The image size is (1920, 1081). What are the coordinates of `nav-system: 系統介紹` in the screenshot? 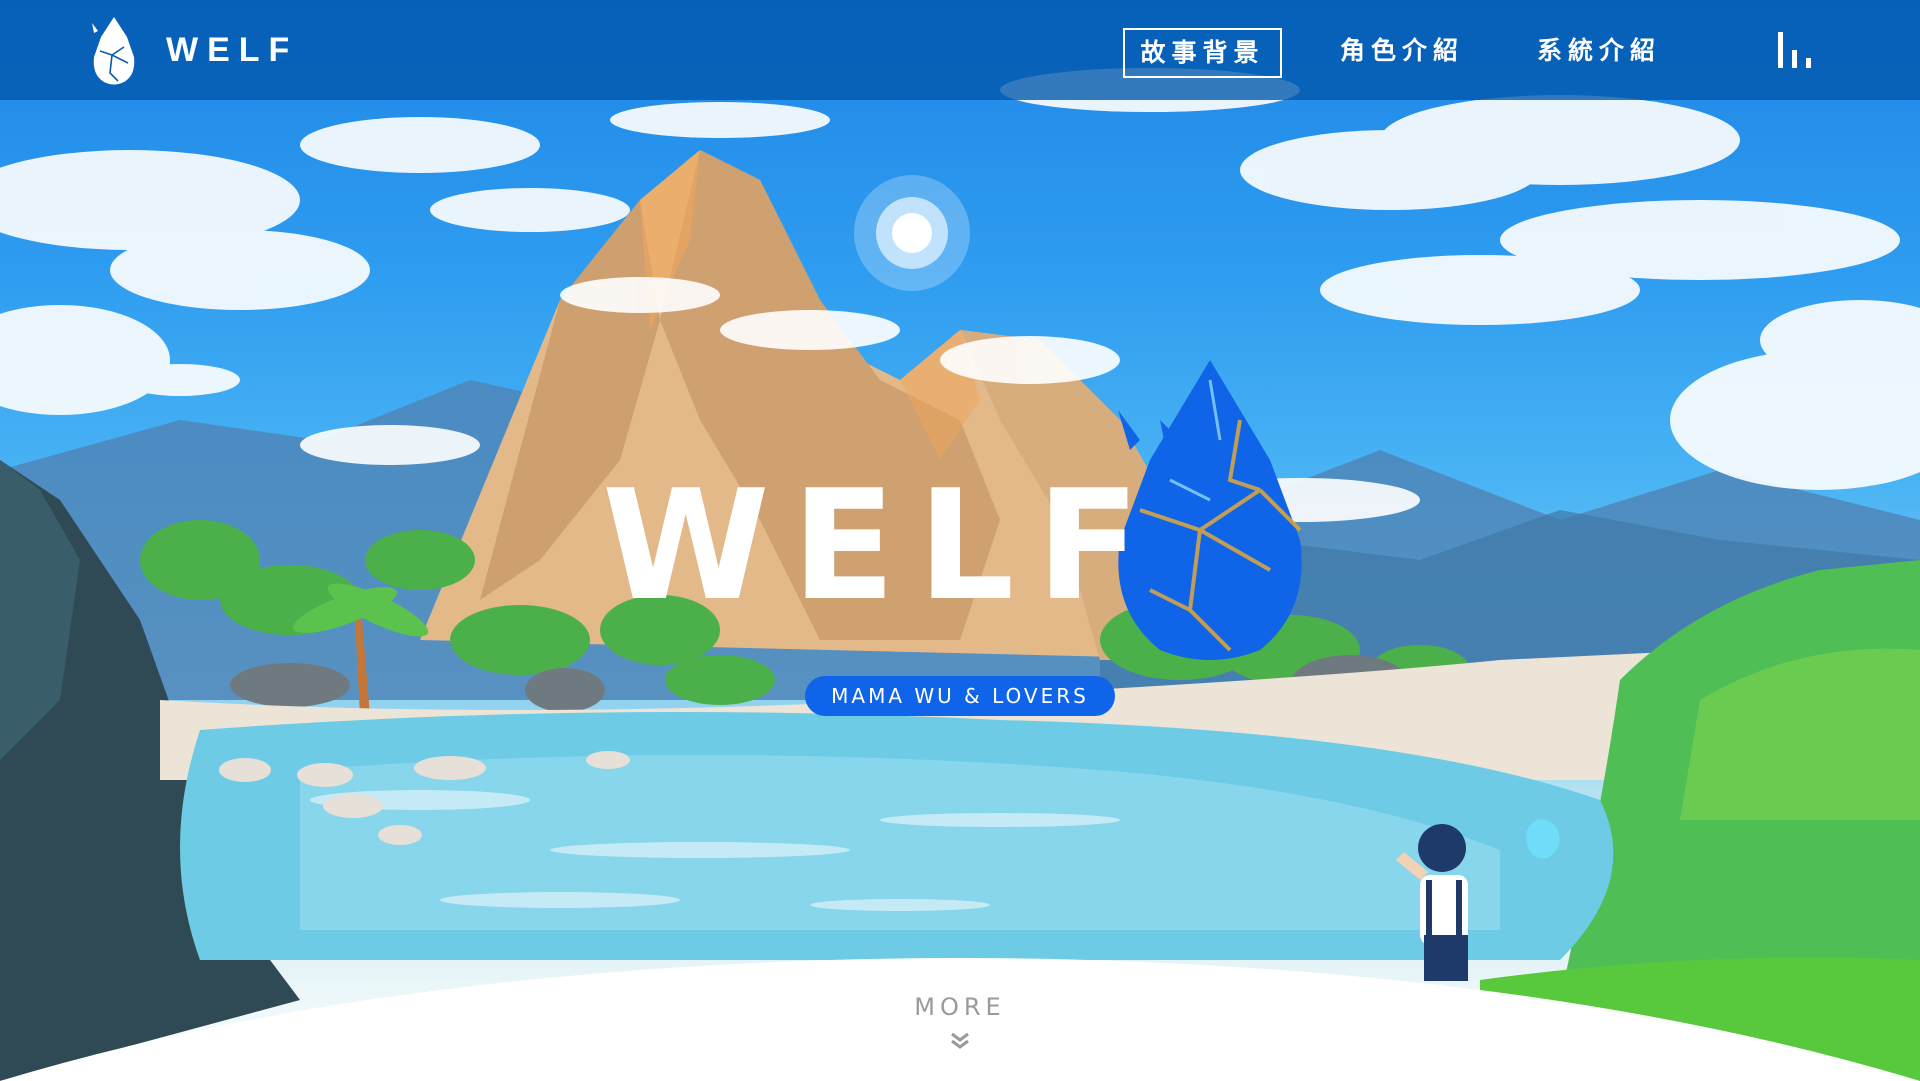 It's located at (1599, 53).